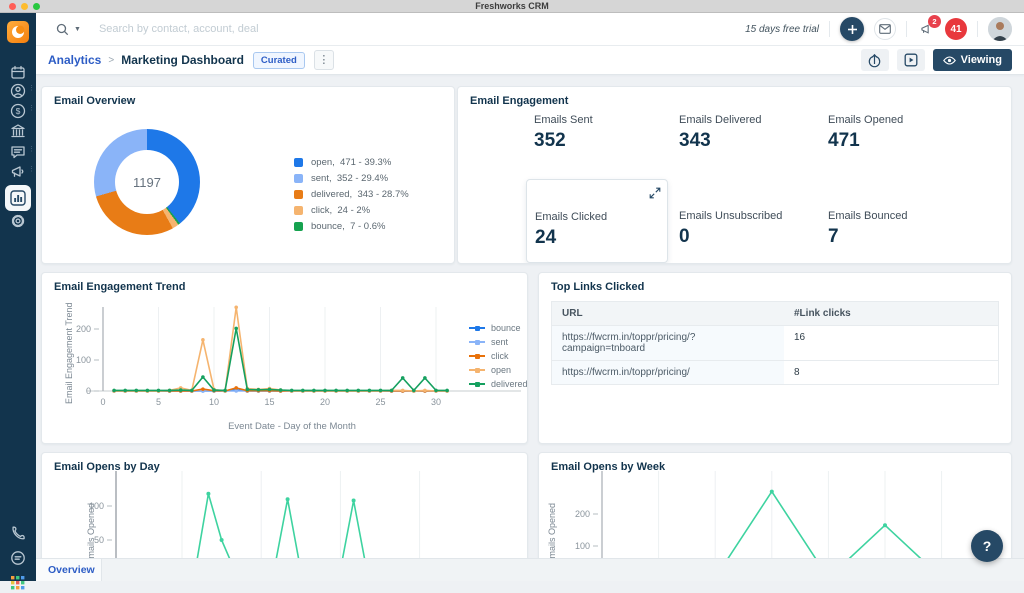 This screenshot has height=593, width=1024. I want to click on export-button, so click(874, 60).